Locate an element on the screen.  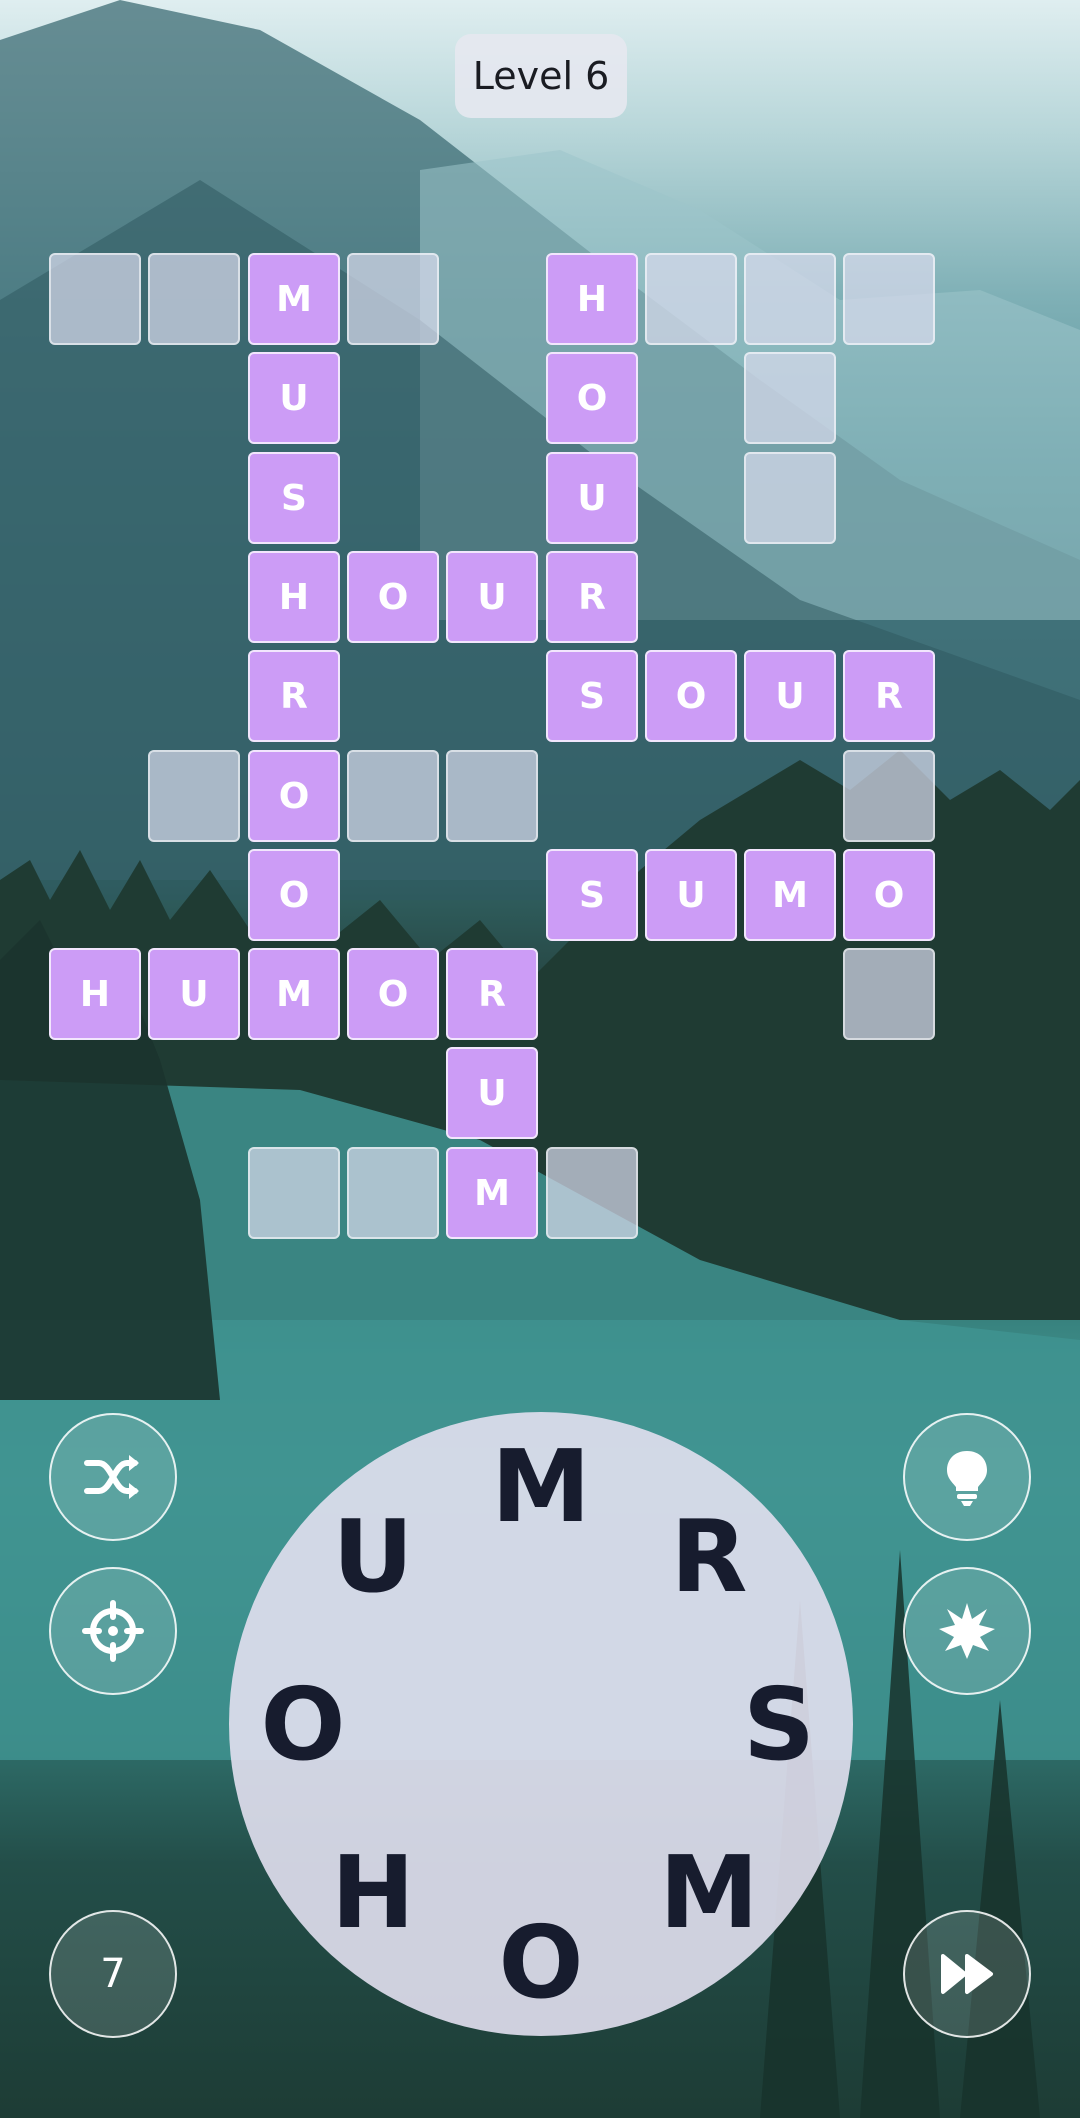
burst-hint-button is located at coordinates (967, 1631).